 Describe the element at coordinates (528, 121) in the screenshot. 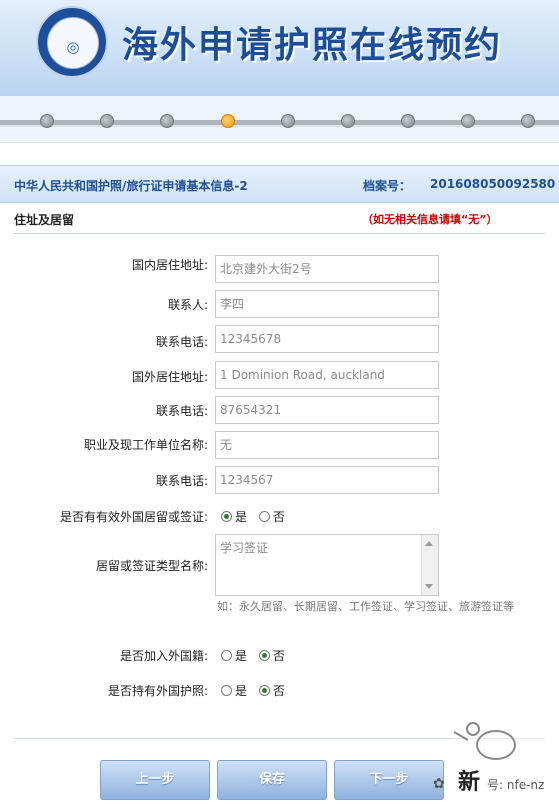

I see `step-9-dot` at that location.